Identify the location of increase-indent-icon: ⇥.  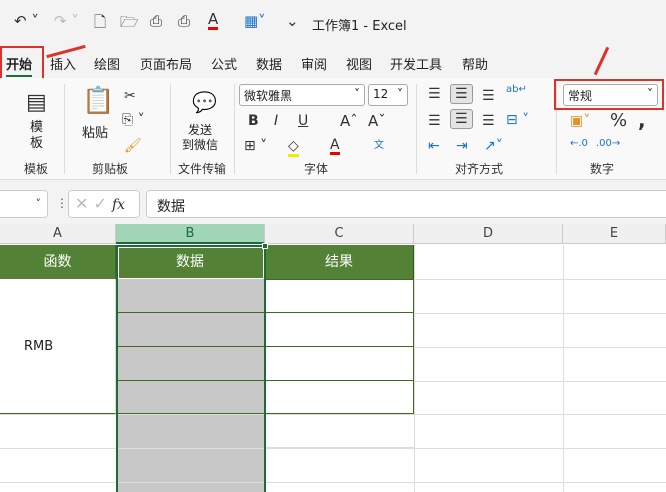
(462, 146).